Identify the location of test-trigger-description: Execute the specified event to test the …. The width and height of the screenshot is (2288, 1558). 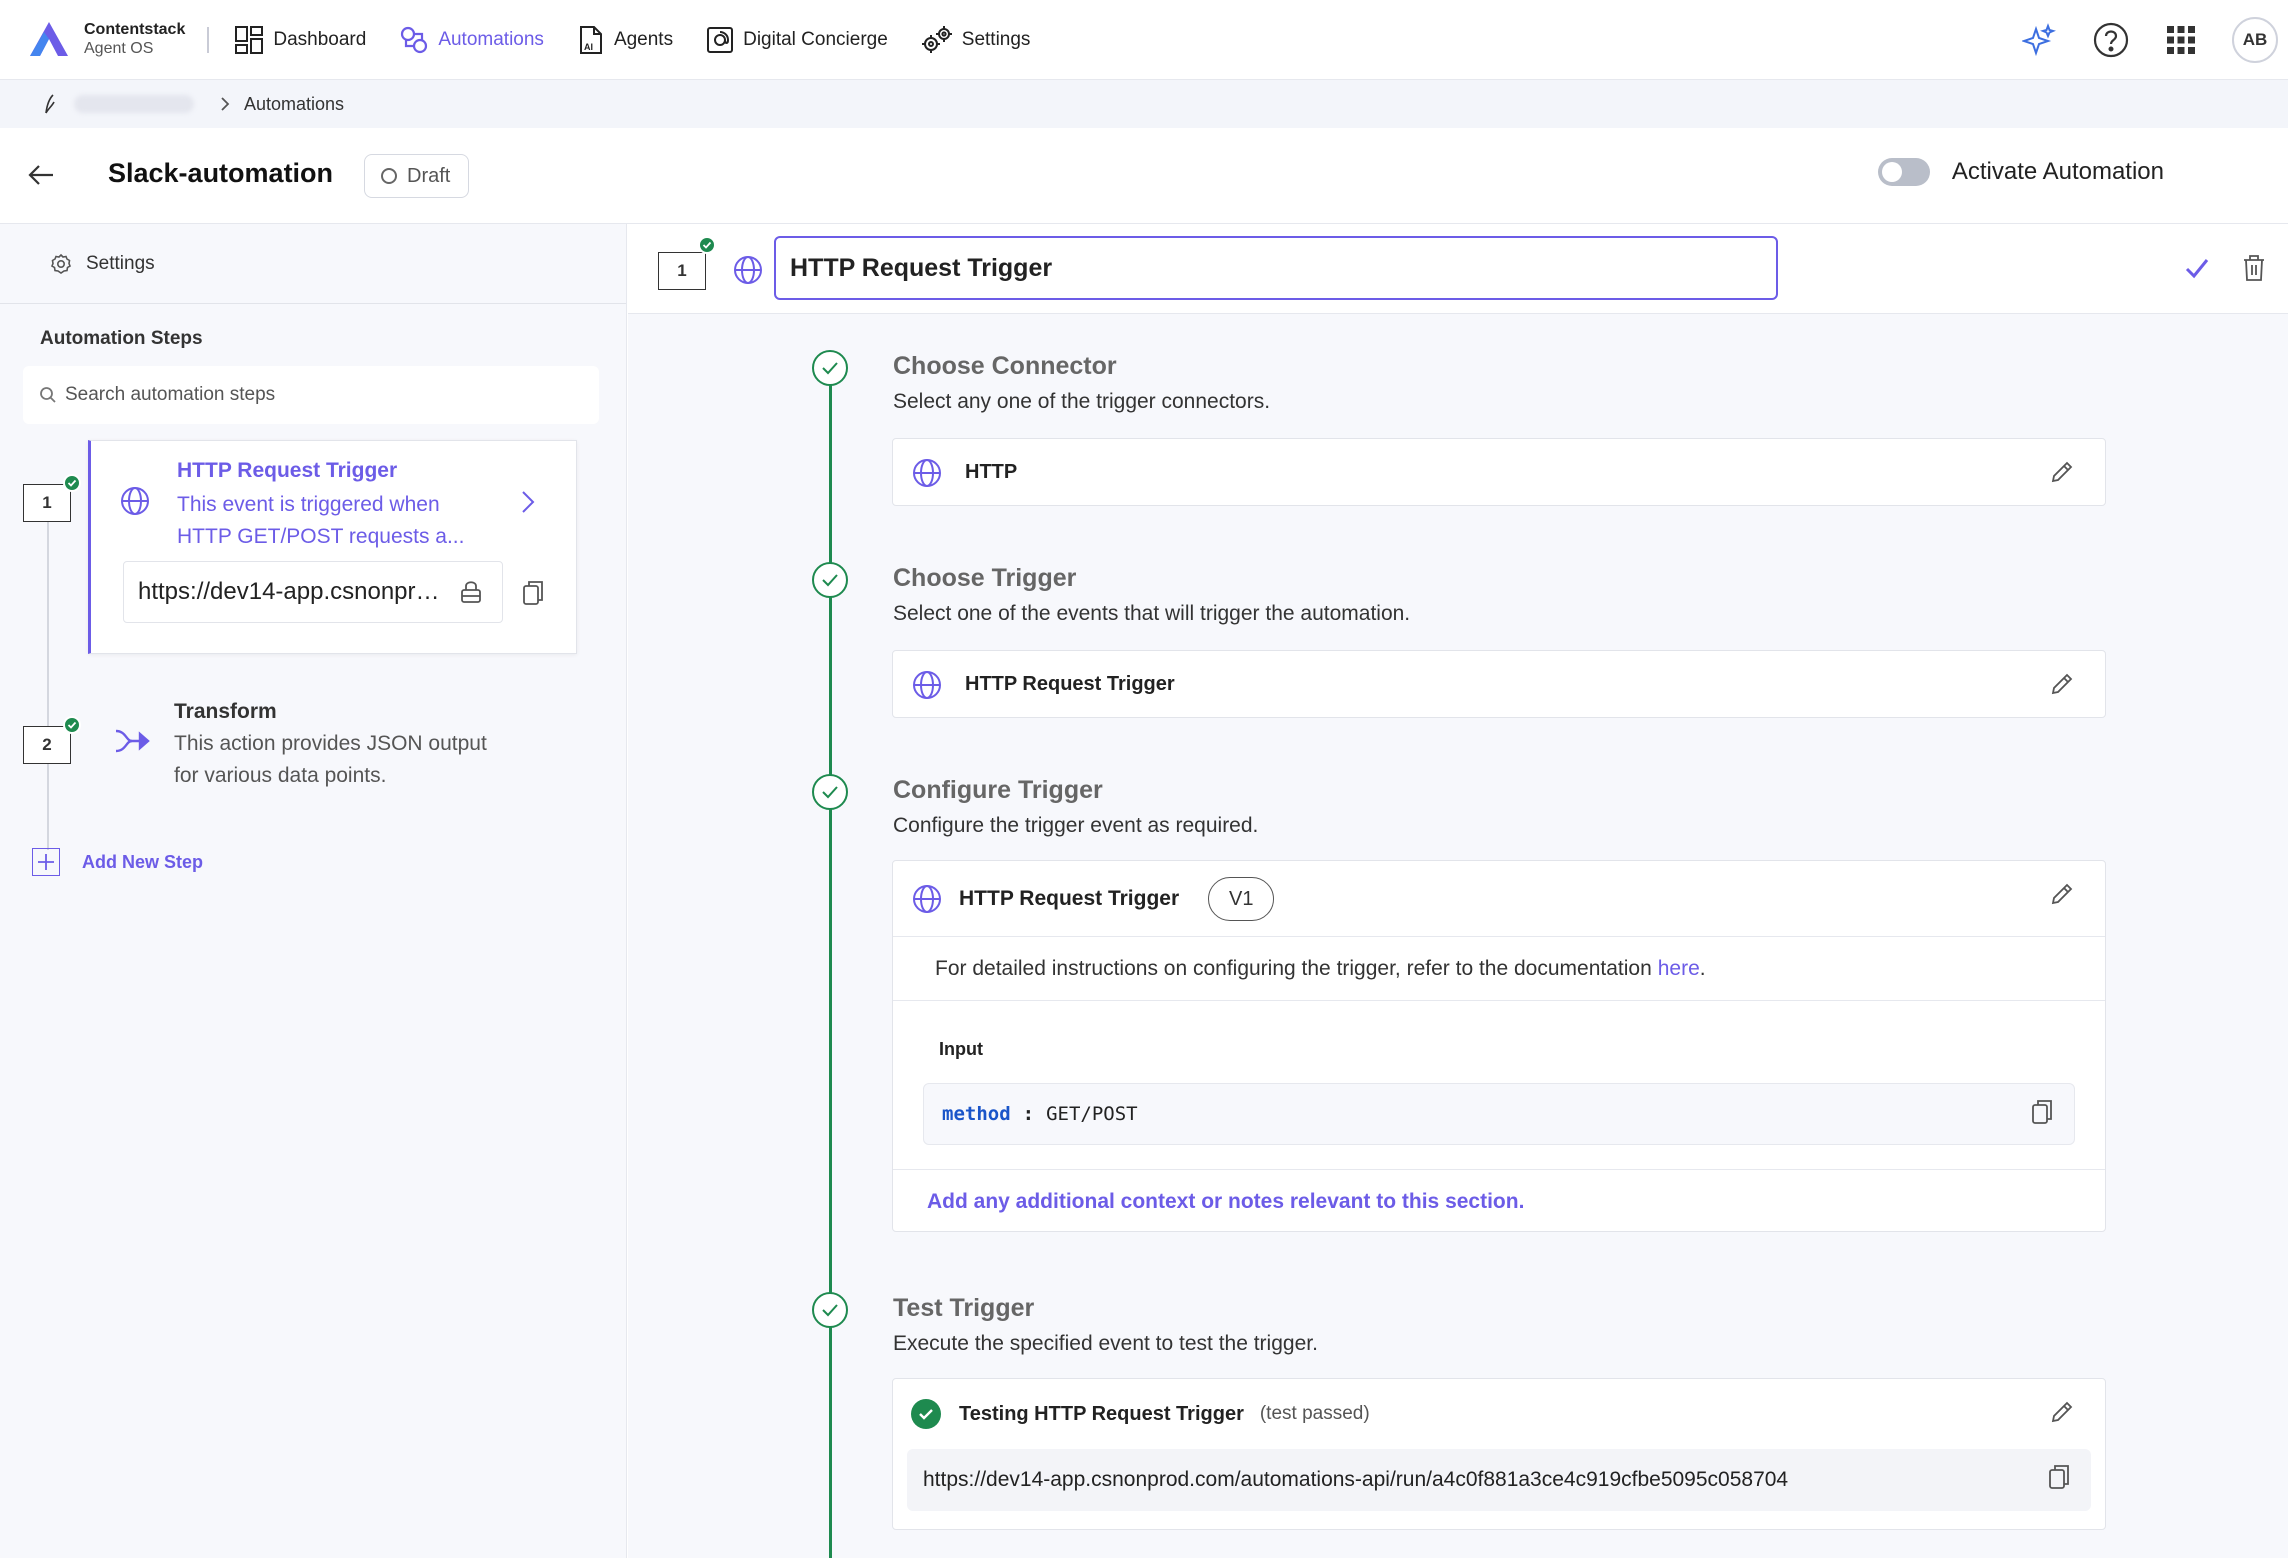
(1105, 1343).